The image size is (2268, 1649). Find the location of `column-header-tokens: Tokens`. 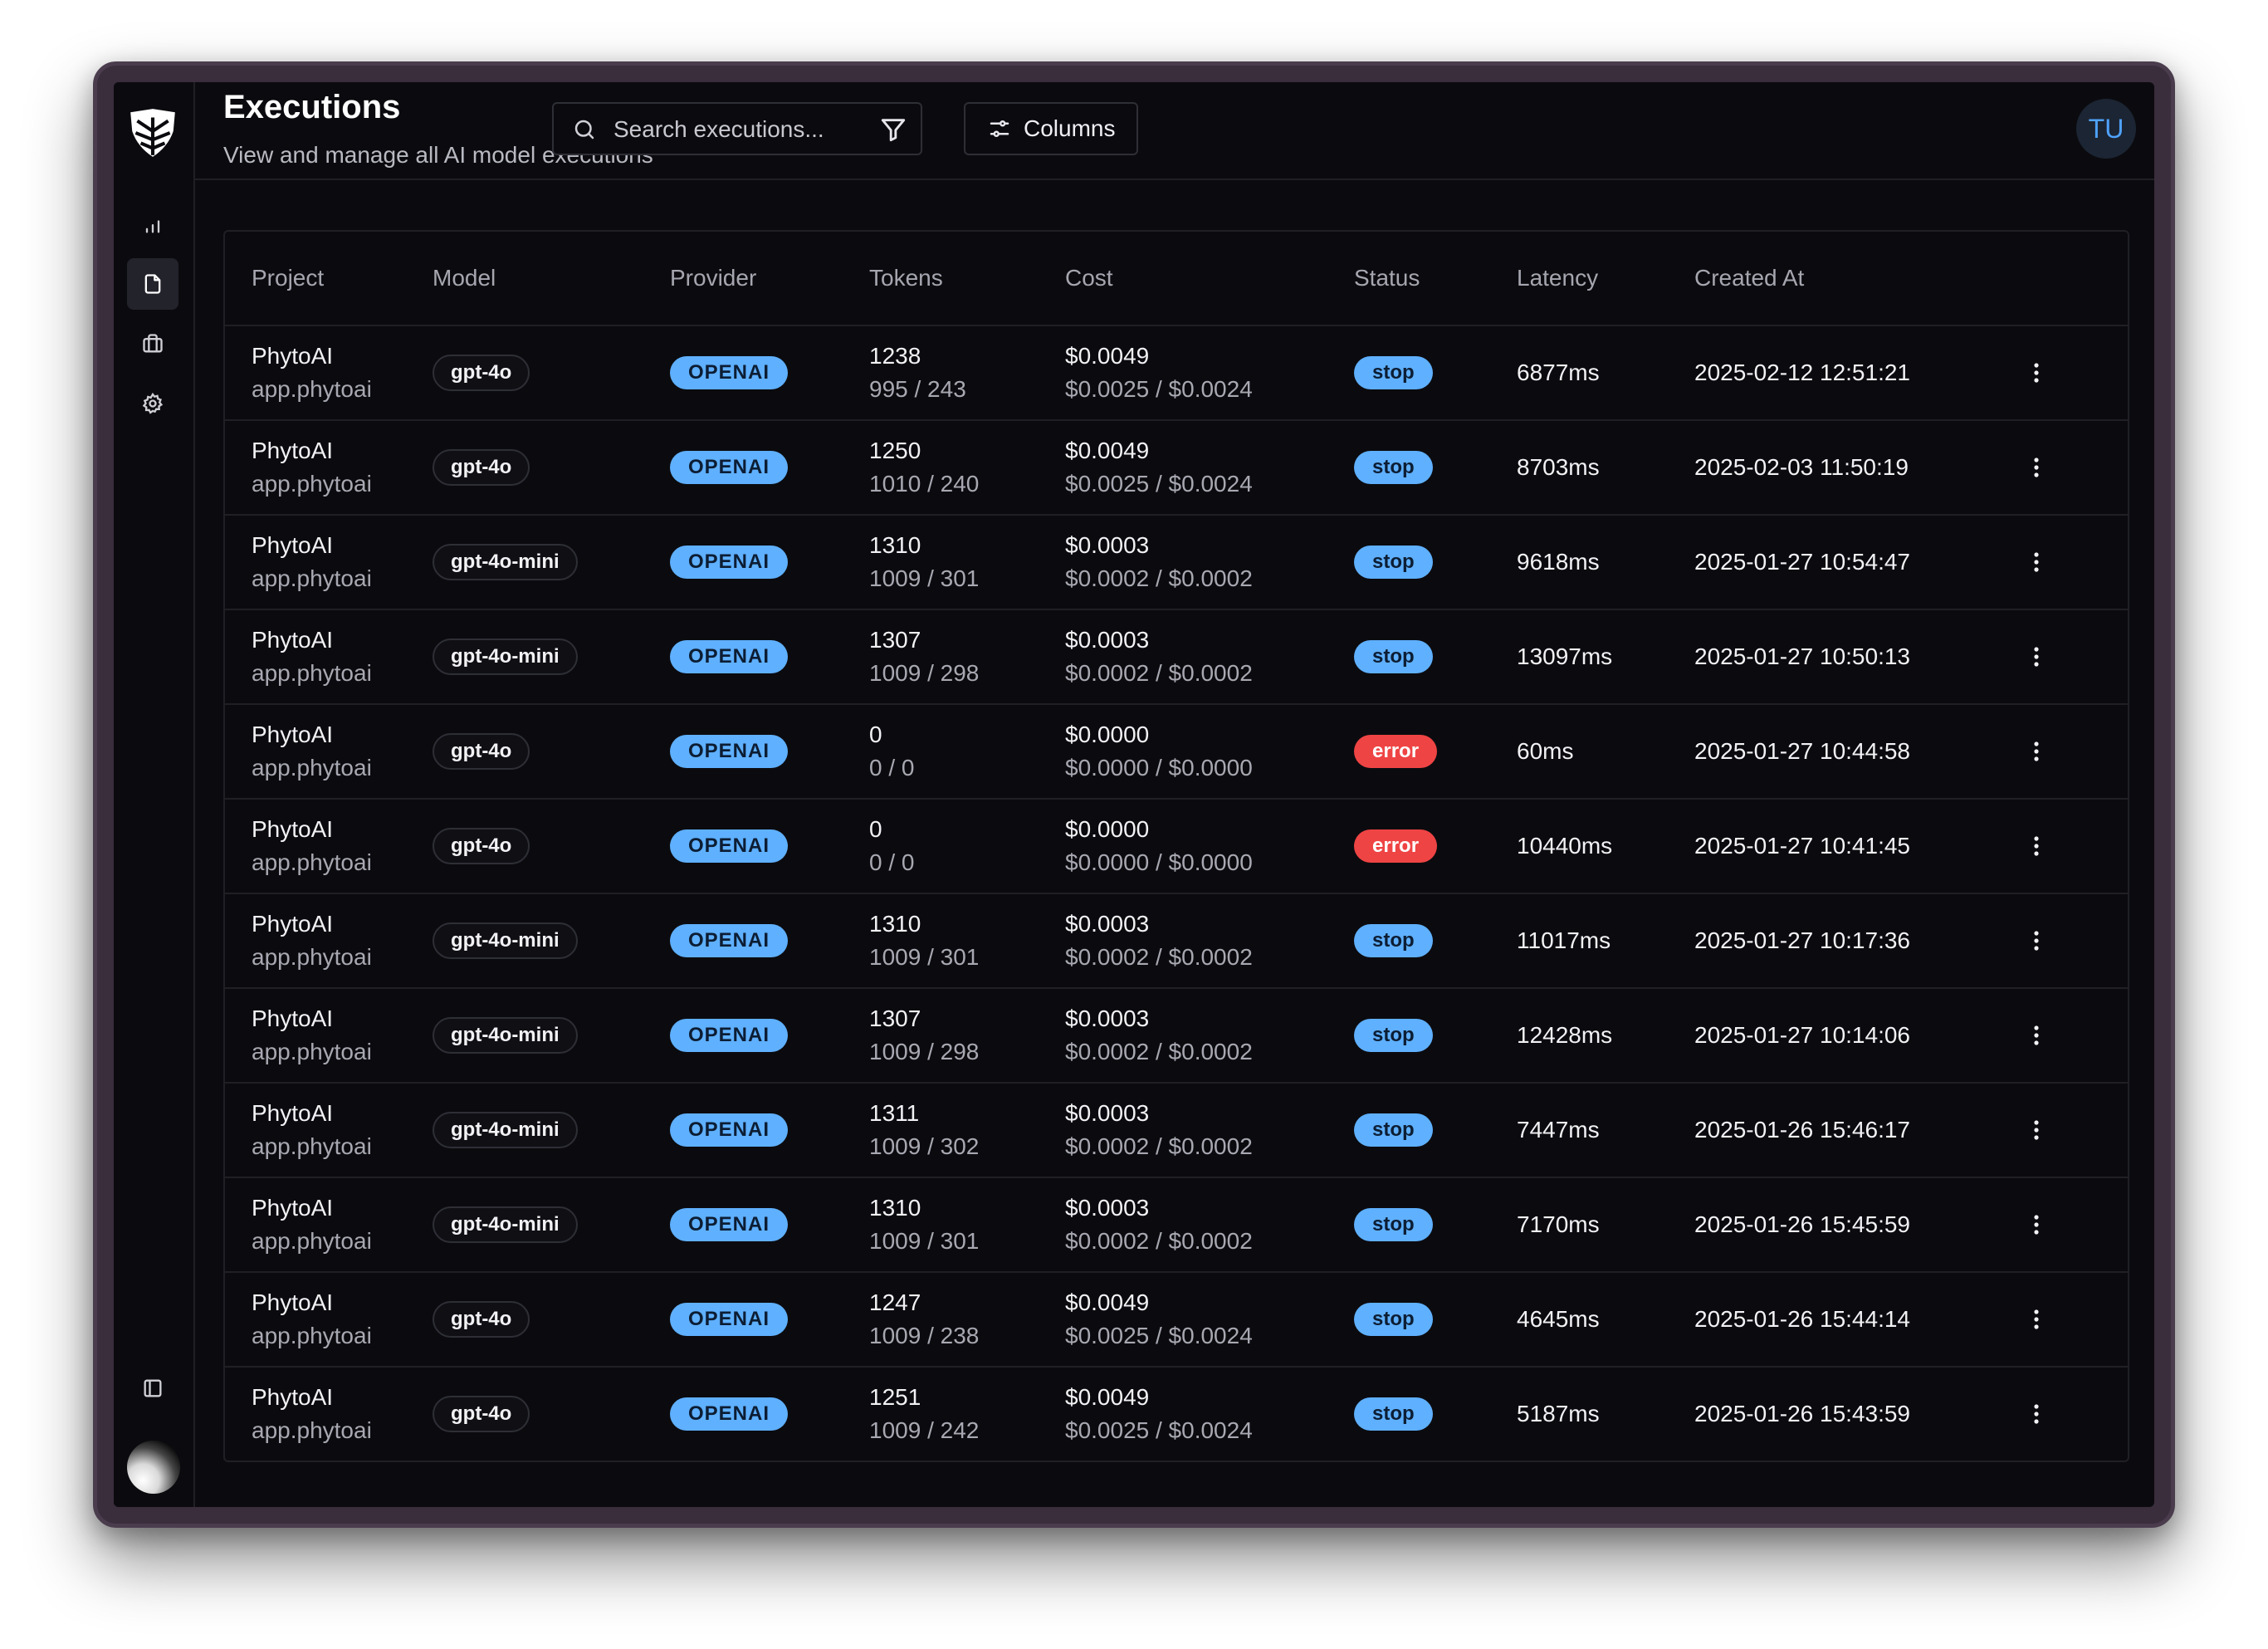

column-header-tokens: Tokens is located at coordinates (967, 279).